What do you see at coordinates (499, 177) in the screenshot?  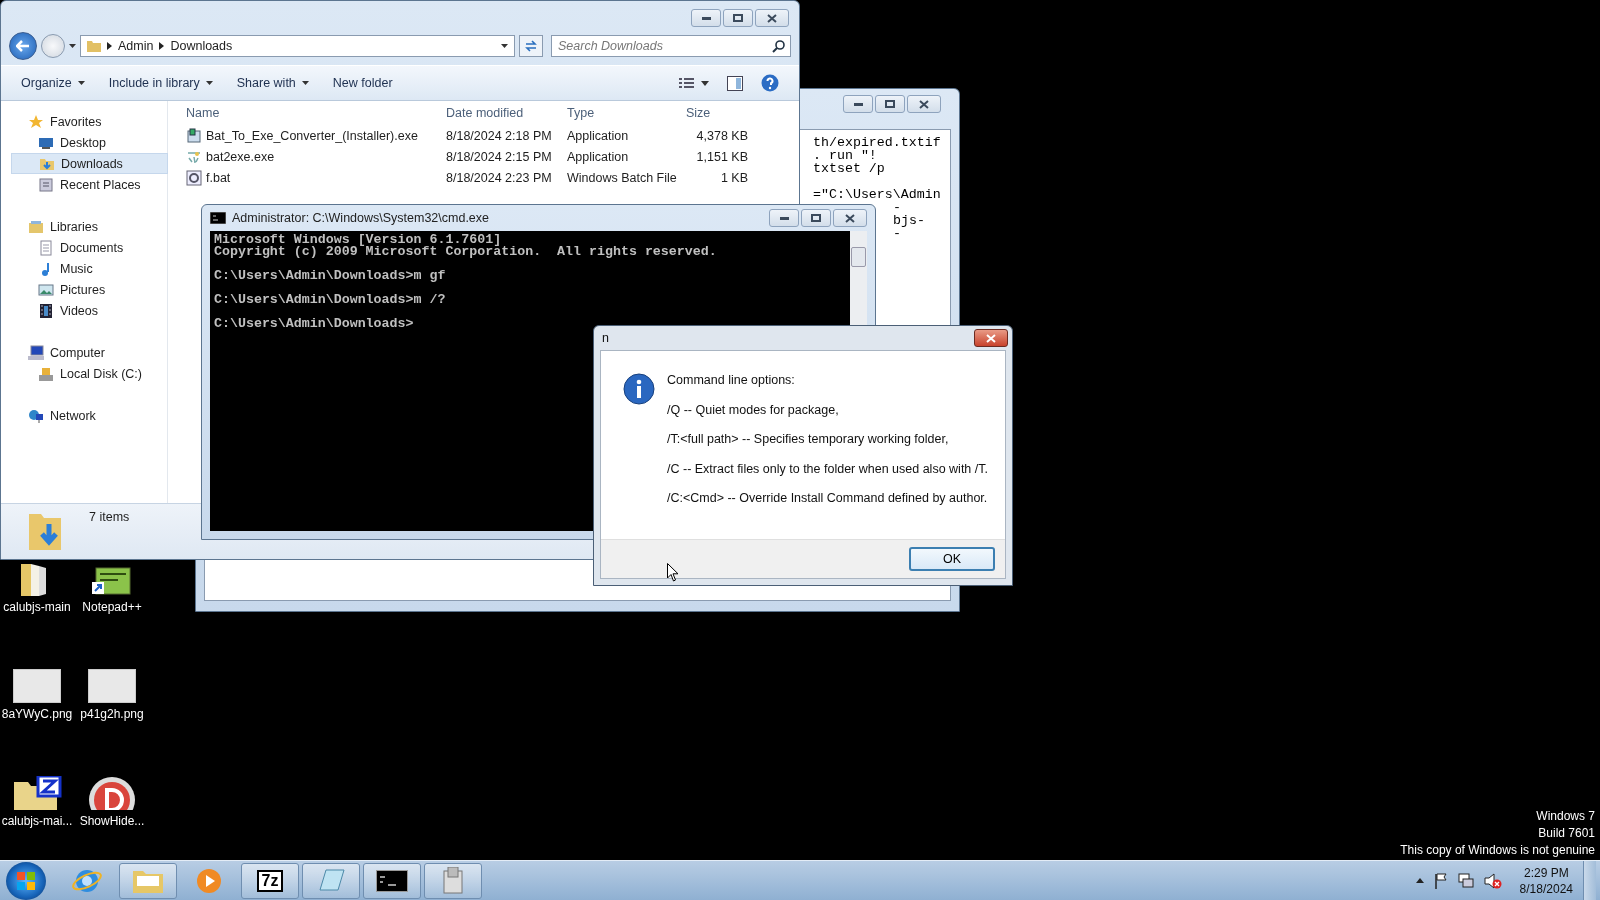 I see `date-cell-text: 8/18/2024 2:23 PM` at bounding box center [499, 177].